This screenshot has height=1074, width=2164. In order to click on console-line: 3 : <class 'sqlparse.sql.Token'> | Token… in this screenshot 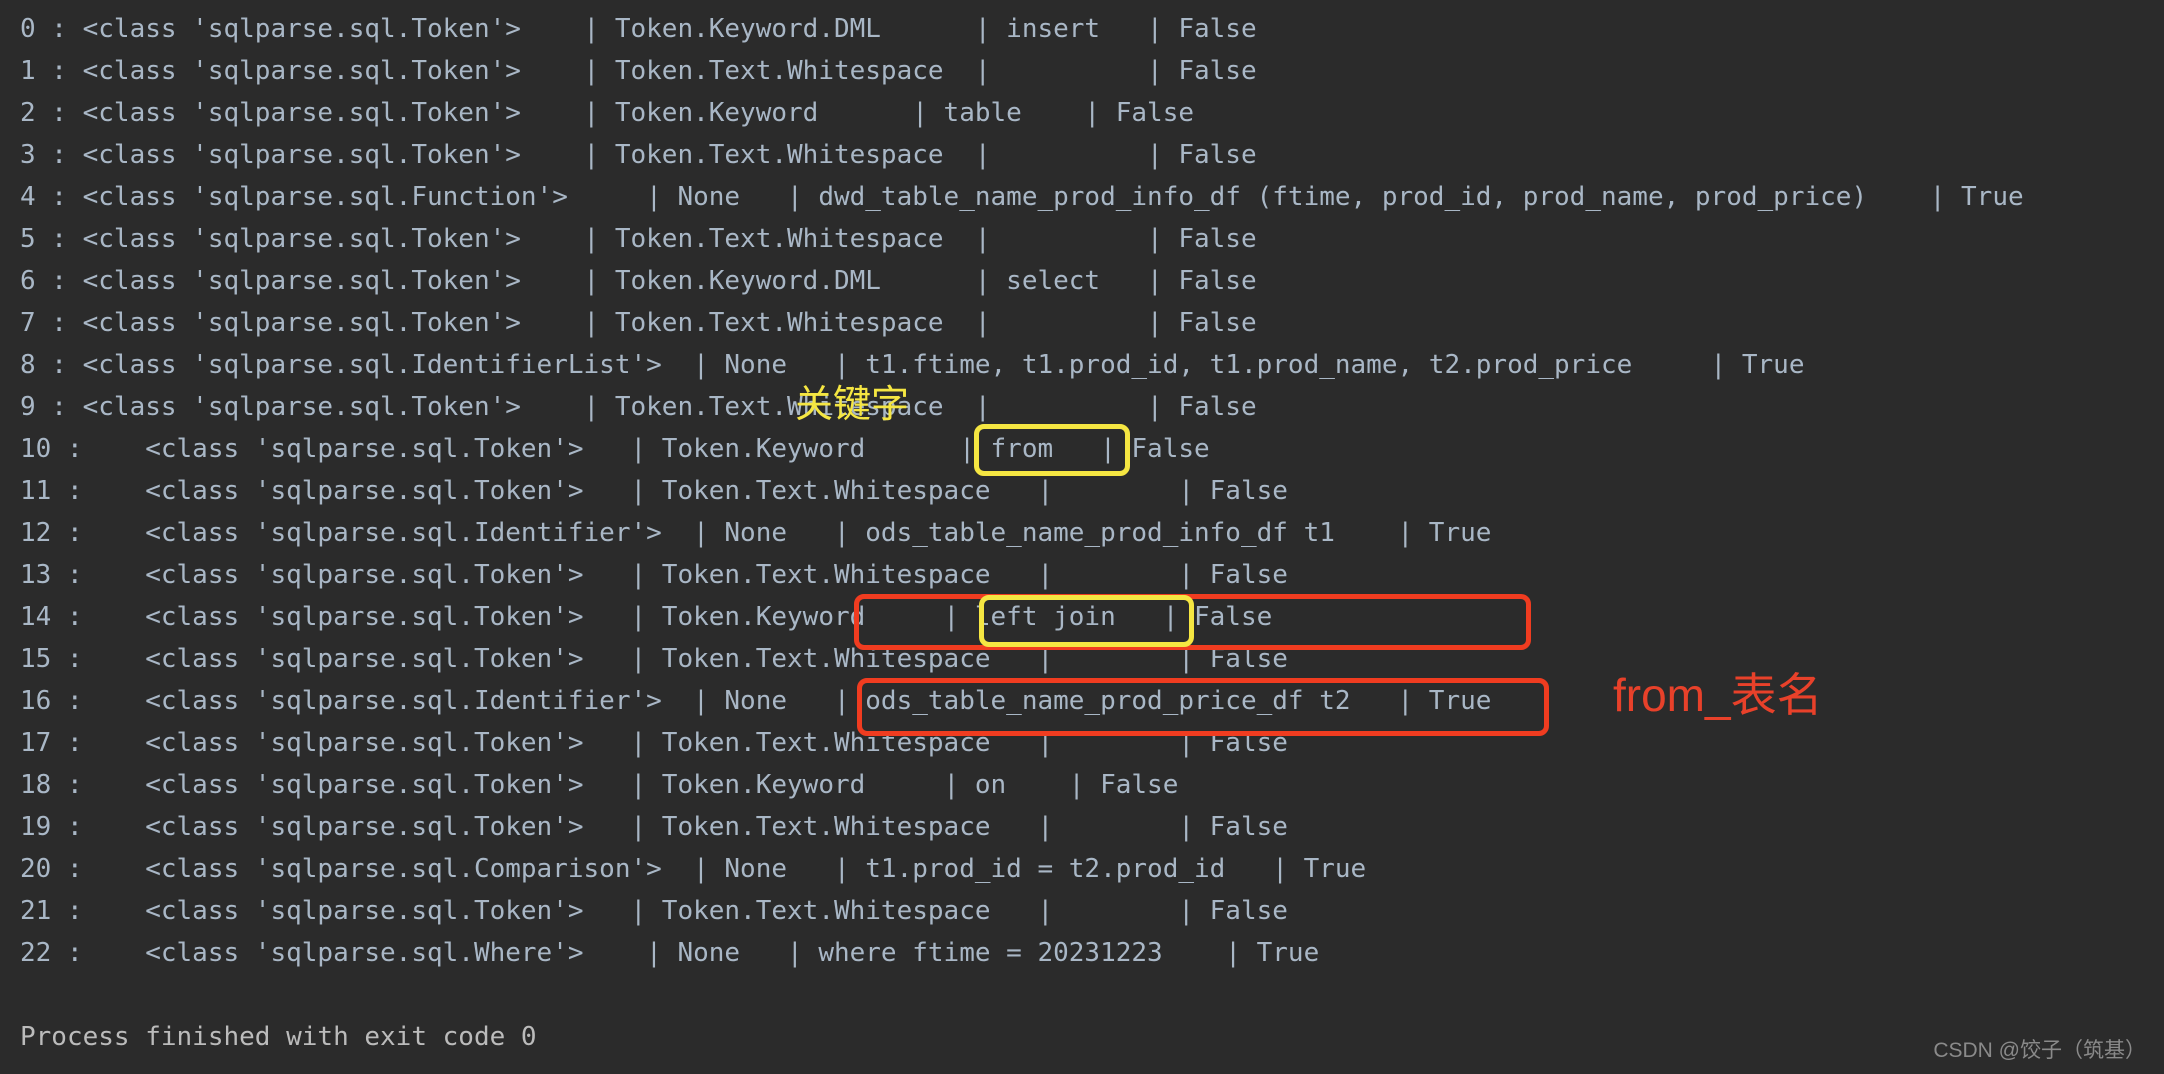, I will do `click(638, 155)`.